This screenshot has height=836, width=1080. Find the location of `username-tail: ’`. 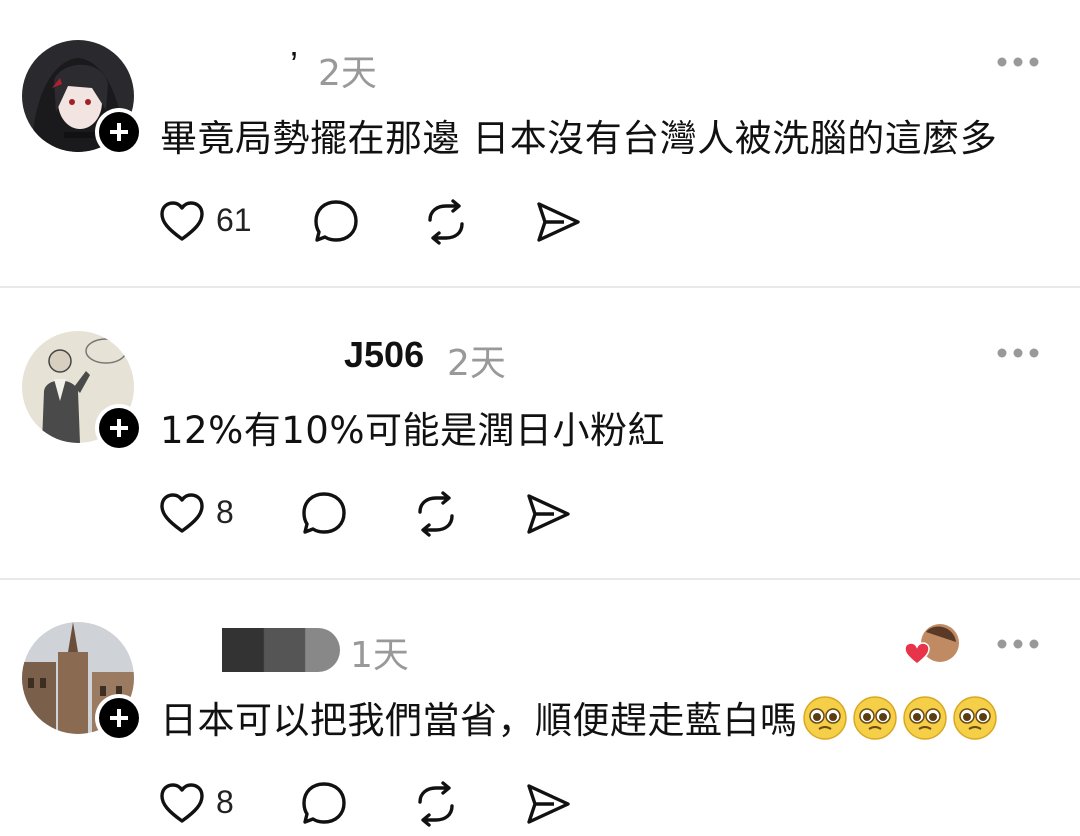

username-tail: ’ is located at coordinates (294, 64).